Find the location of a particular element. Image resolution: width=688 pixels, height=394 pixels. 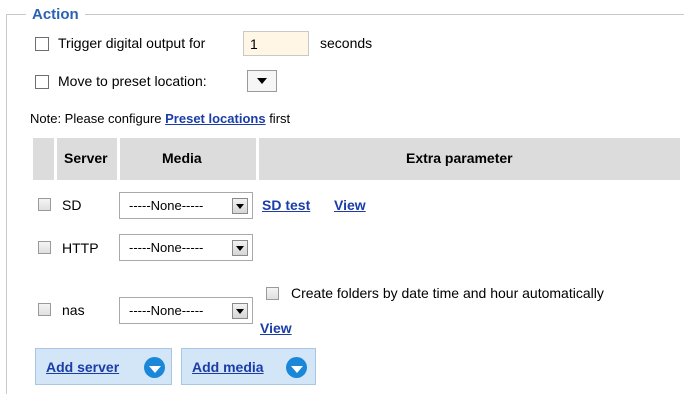

note-prefix: Note: Please configure is located at coordinates (98, 118).